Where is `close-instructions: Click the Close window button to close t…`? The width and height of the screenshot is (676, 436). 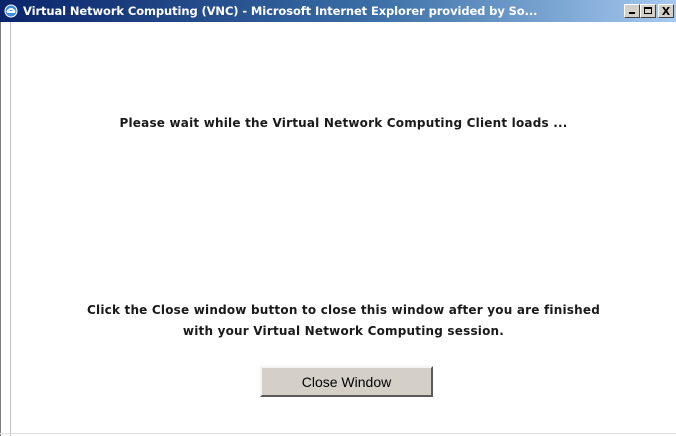
close-instructions: Click the Close window button to close t… is located at coordinates (343, 321).